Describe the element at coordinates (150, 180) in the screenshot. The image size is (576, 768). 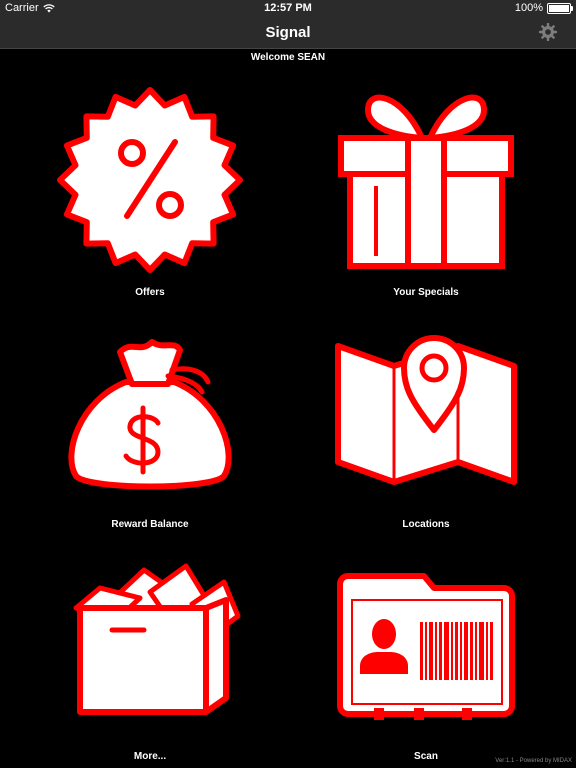
I see `percent-badge-icon` at that location.